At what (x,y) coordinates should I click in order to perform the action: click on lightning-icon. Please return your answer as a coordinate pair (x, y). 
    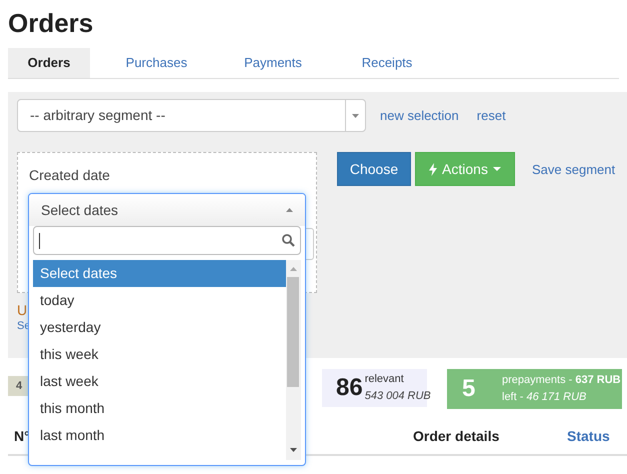
    Looking at the image, I should click on (433, 169).